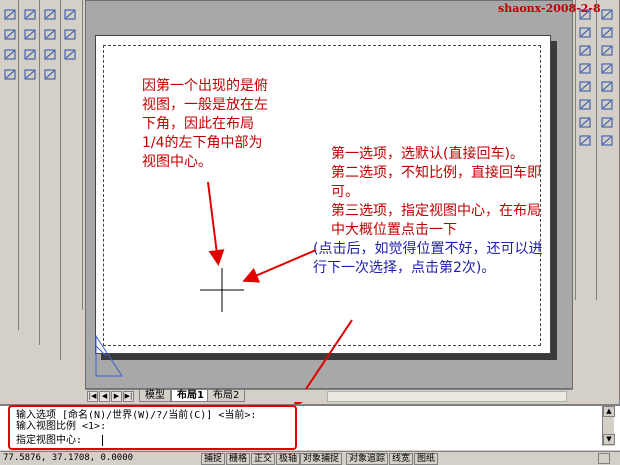 The height and width of the screenshot is (465, 620). What do you see at coordinates (288, 459) in the screenshot?
I see `status-polar-button: 极轴` at bounding box center [288, 459].